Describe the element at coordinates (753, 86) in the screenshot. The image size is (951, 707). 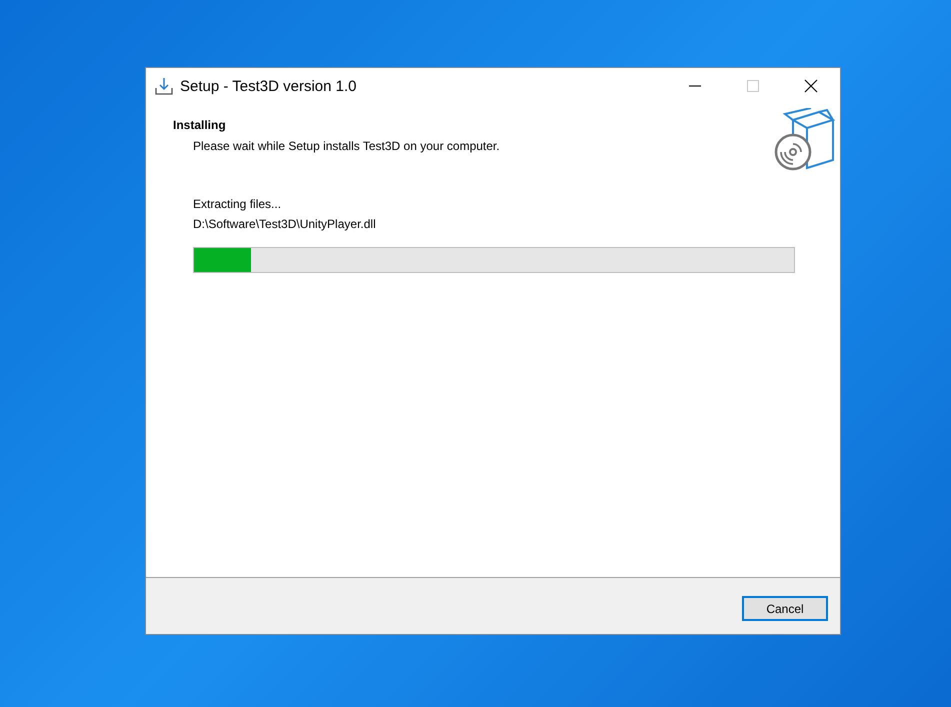
I see `maximize-icon` at that location.